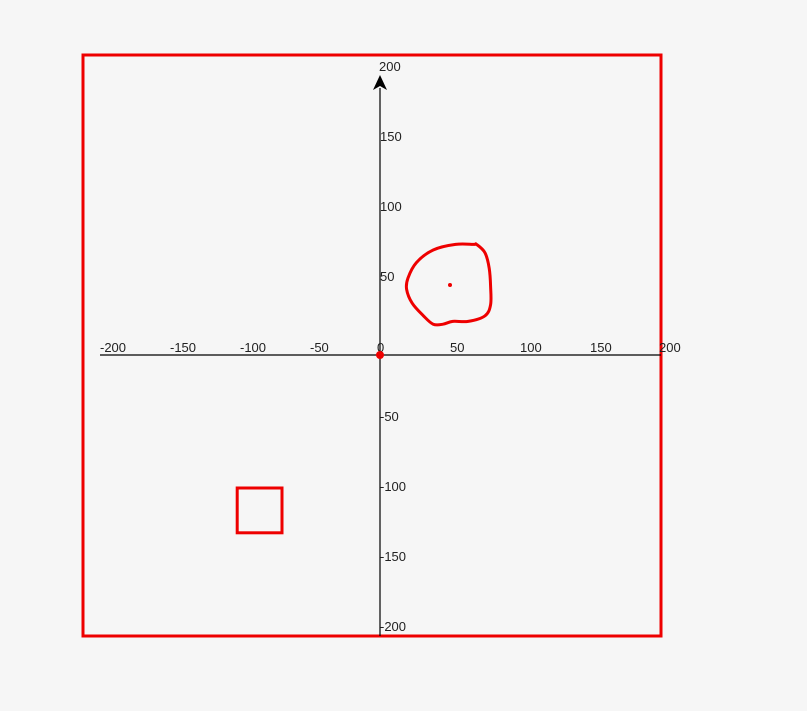  I want to click on x-tick-label: -200, so click(113, 347).